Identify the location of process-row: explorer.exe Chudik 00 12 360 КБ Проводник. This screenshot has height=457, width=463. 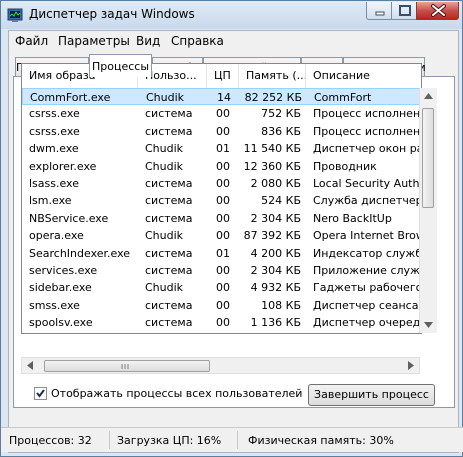
(221, 166).